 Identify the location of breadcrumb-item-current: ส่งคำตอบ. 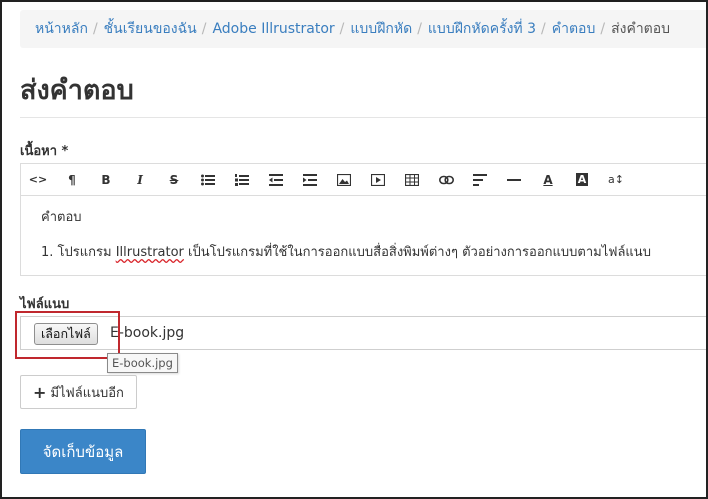
(641, 29).